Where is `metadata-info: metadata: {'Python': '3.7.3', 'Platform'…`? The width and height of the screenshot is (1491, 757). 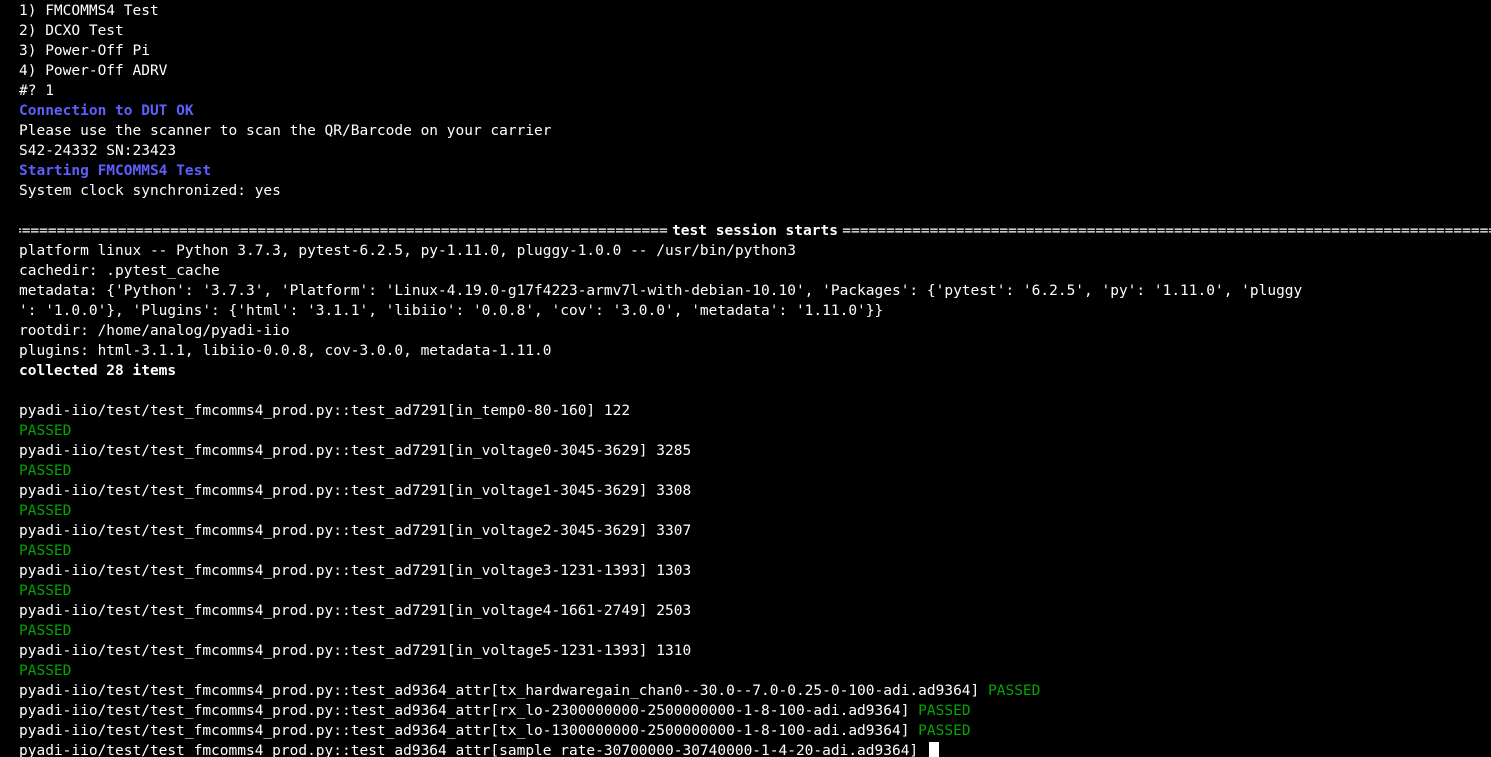 metadata-info: metadata: {'Python': '3.7.3', 'Platform'… is located at coordinates (661, 291).